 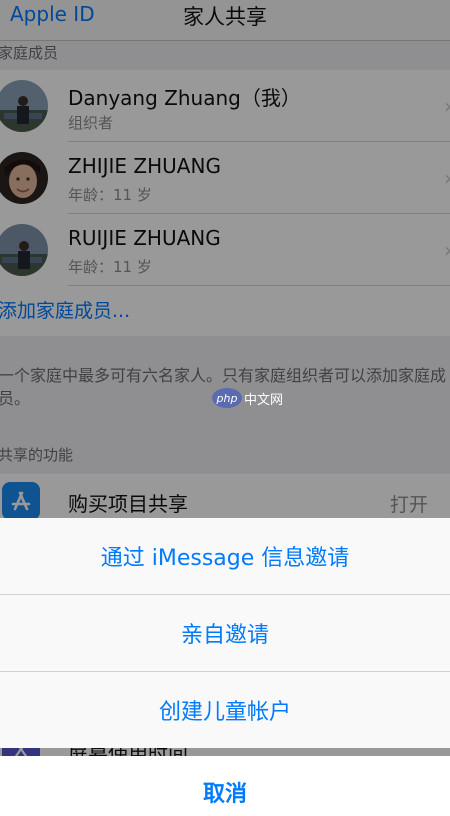 What do you see at coordinates (264, 400) in the screenshot?
I see `watermark-text: 中文网` at bounding box center [264, 400].